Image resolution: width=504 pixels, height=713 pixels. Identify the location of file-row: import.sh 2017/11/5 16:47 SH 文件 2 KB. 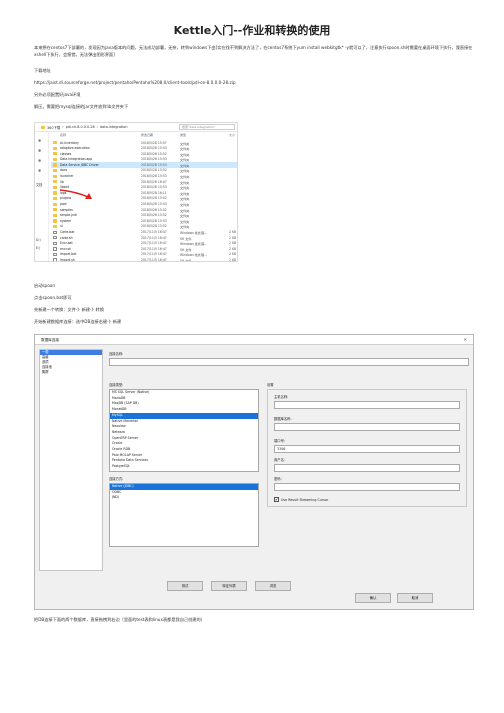
(144, 259).